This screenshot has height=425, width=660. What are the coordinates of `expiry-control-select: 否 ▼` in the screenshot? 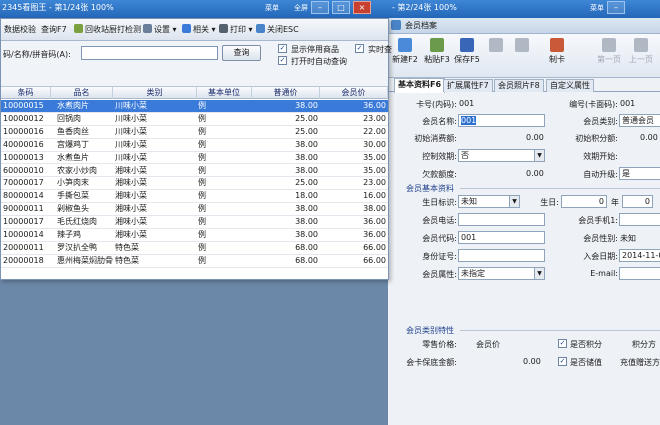 It's located at (501, 155).